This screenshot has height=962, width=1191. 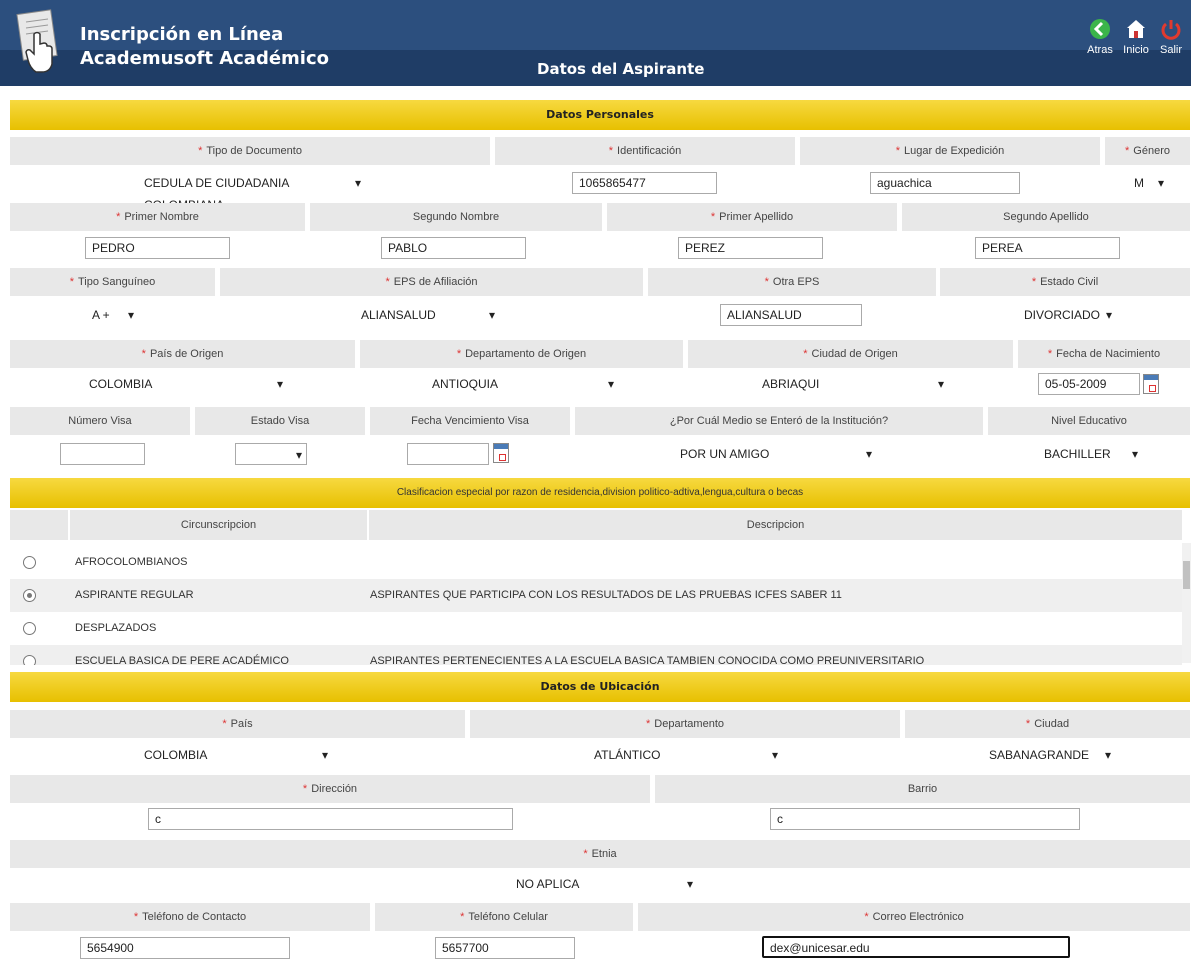 I want to click on label-segundo-nombre: Segundo Nombre, so click(x=456, y=217).